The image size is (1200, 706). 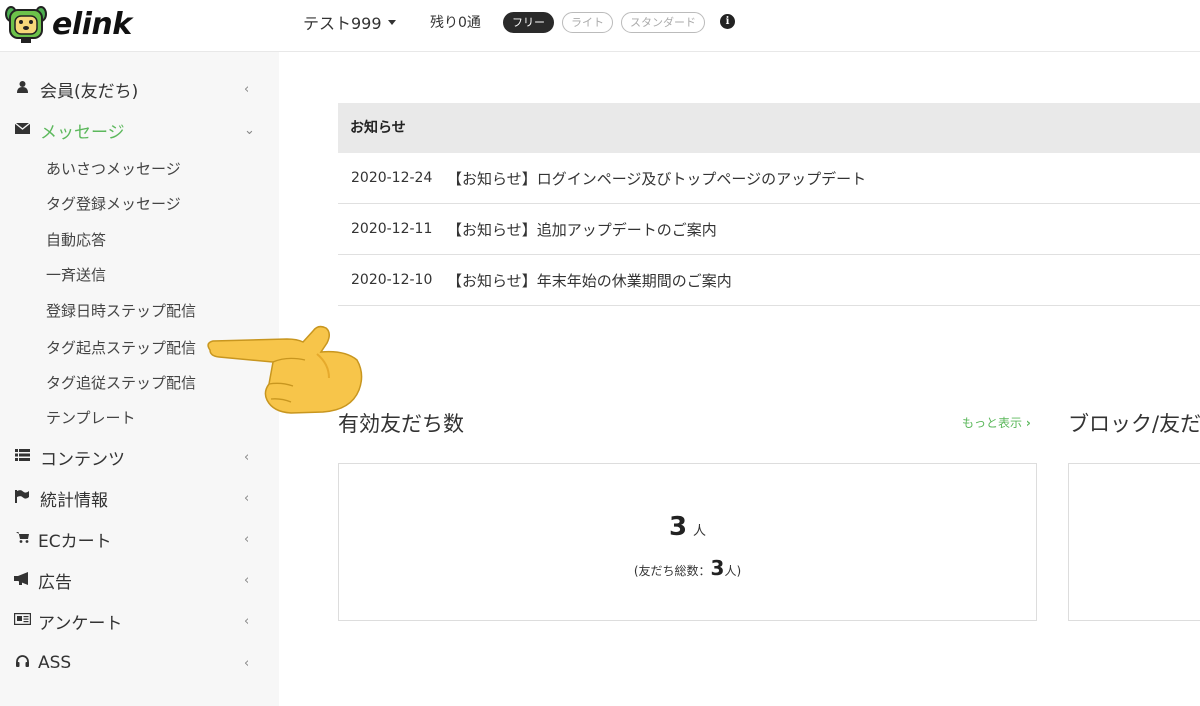 What do you see at coordinates (89, 91) in the screenshot?
I see `sidebar-item-label: 会員(友だち)` at bounding box center [89, 91].